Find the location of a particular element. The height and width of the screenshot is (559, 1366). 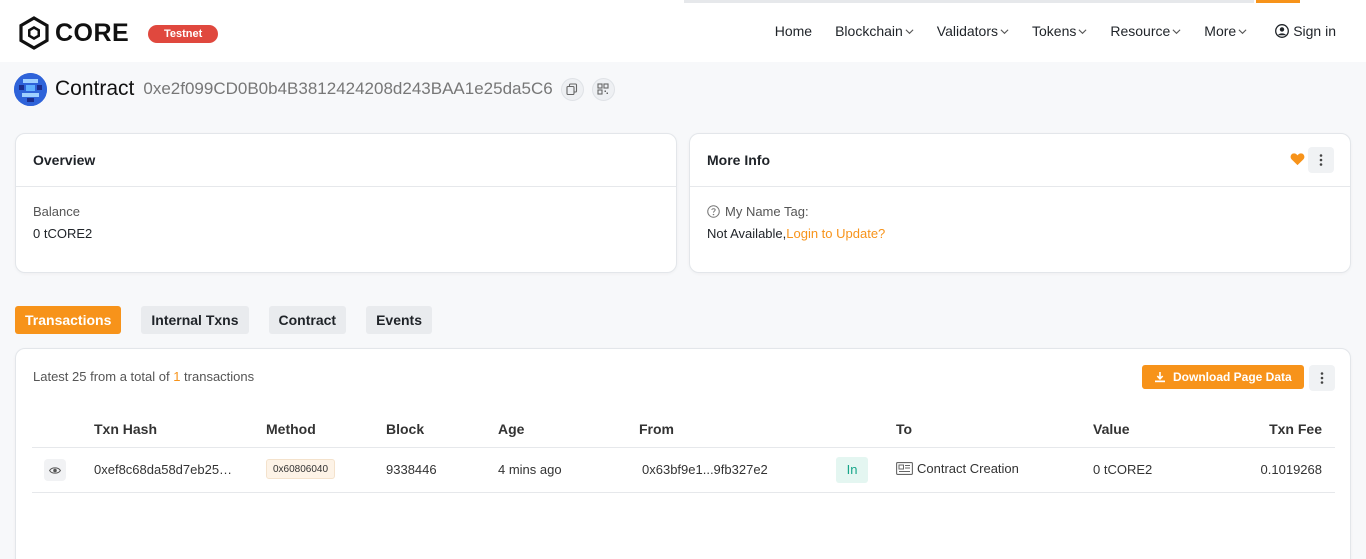

value-amount: 0 tCORE2 is located at coordinates (1123, 469).